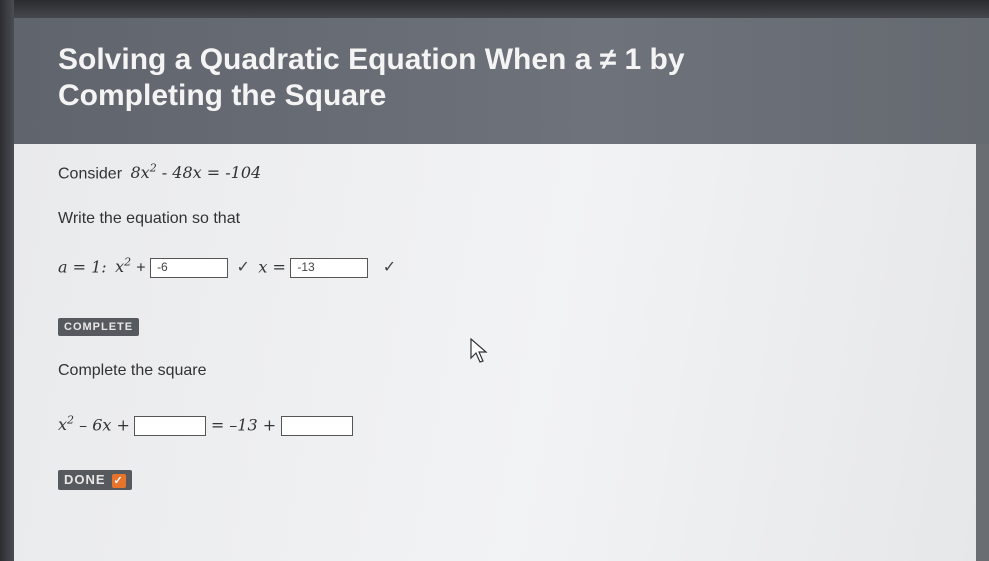 This screenshot has height=561, width=989. What do you see at coordinates (104, 425) in the screenshot?
I see `middle-term: – 6x +` at bounding box center [104, 425].